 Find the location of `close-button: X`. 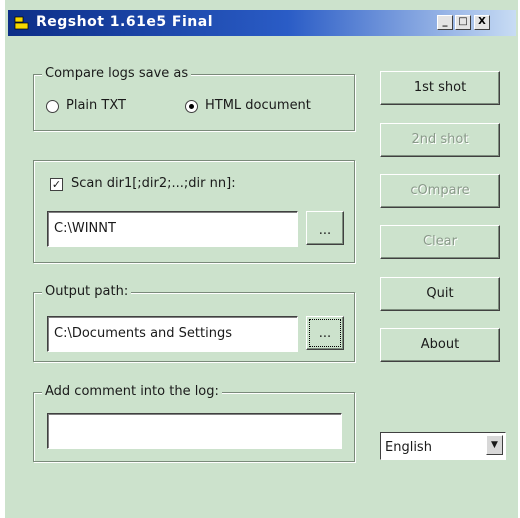

close-button: X is located at coordinates (482, 22).